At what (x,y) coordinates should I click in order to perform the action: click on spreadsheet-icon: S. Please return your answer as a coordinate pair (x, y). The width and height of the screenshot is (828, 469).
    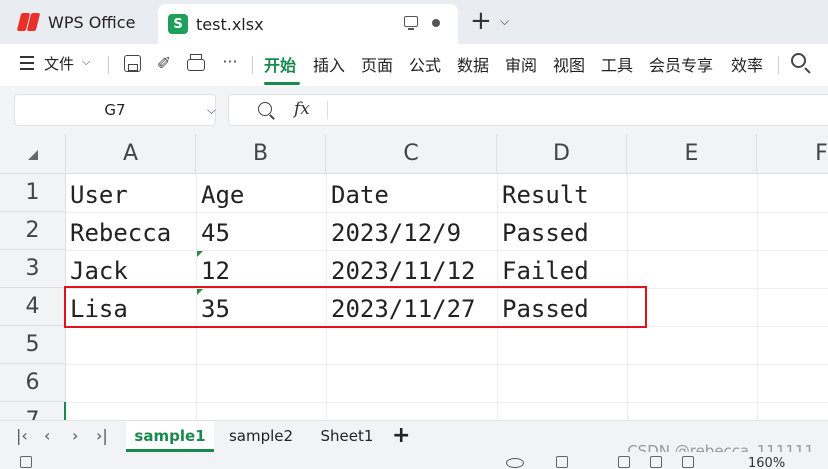
    Looking at the image, I should click on (178, 24).